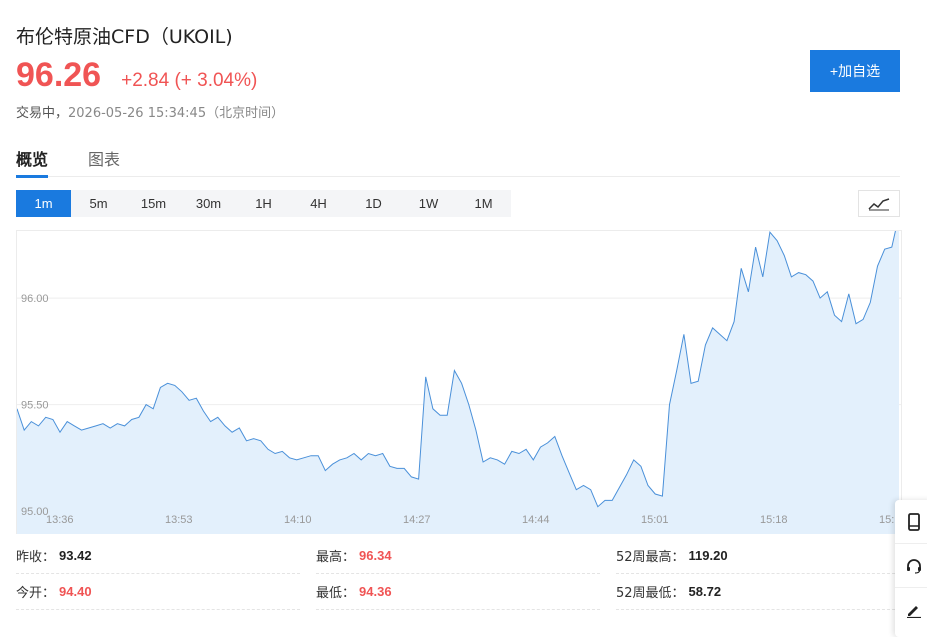  What do you see at coordinates (104, 158) in the screenshot?
I see `tab-chart: 图表` at bounding box center [104, 158].